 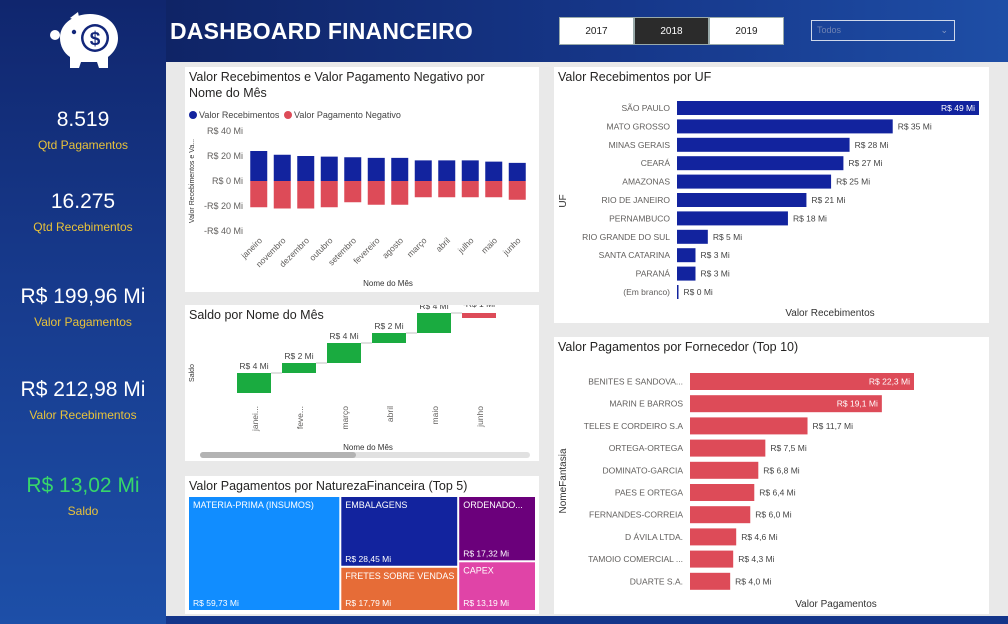 I want to click on y-axis-title: NomeFantasia, so click(x=563, y=480).